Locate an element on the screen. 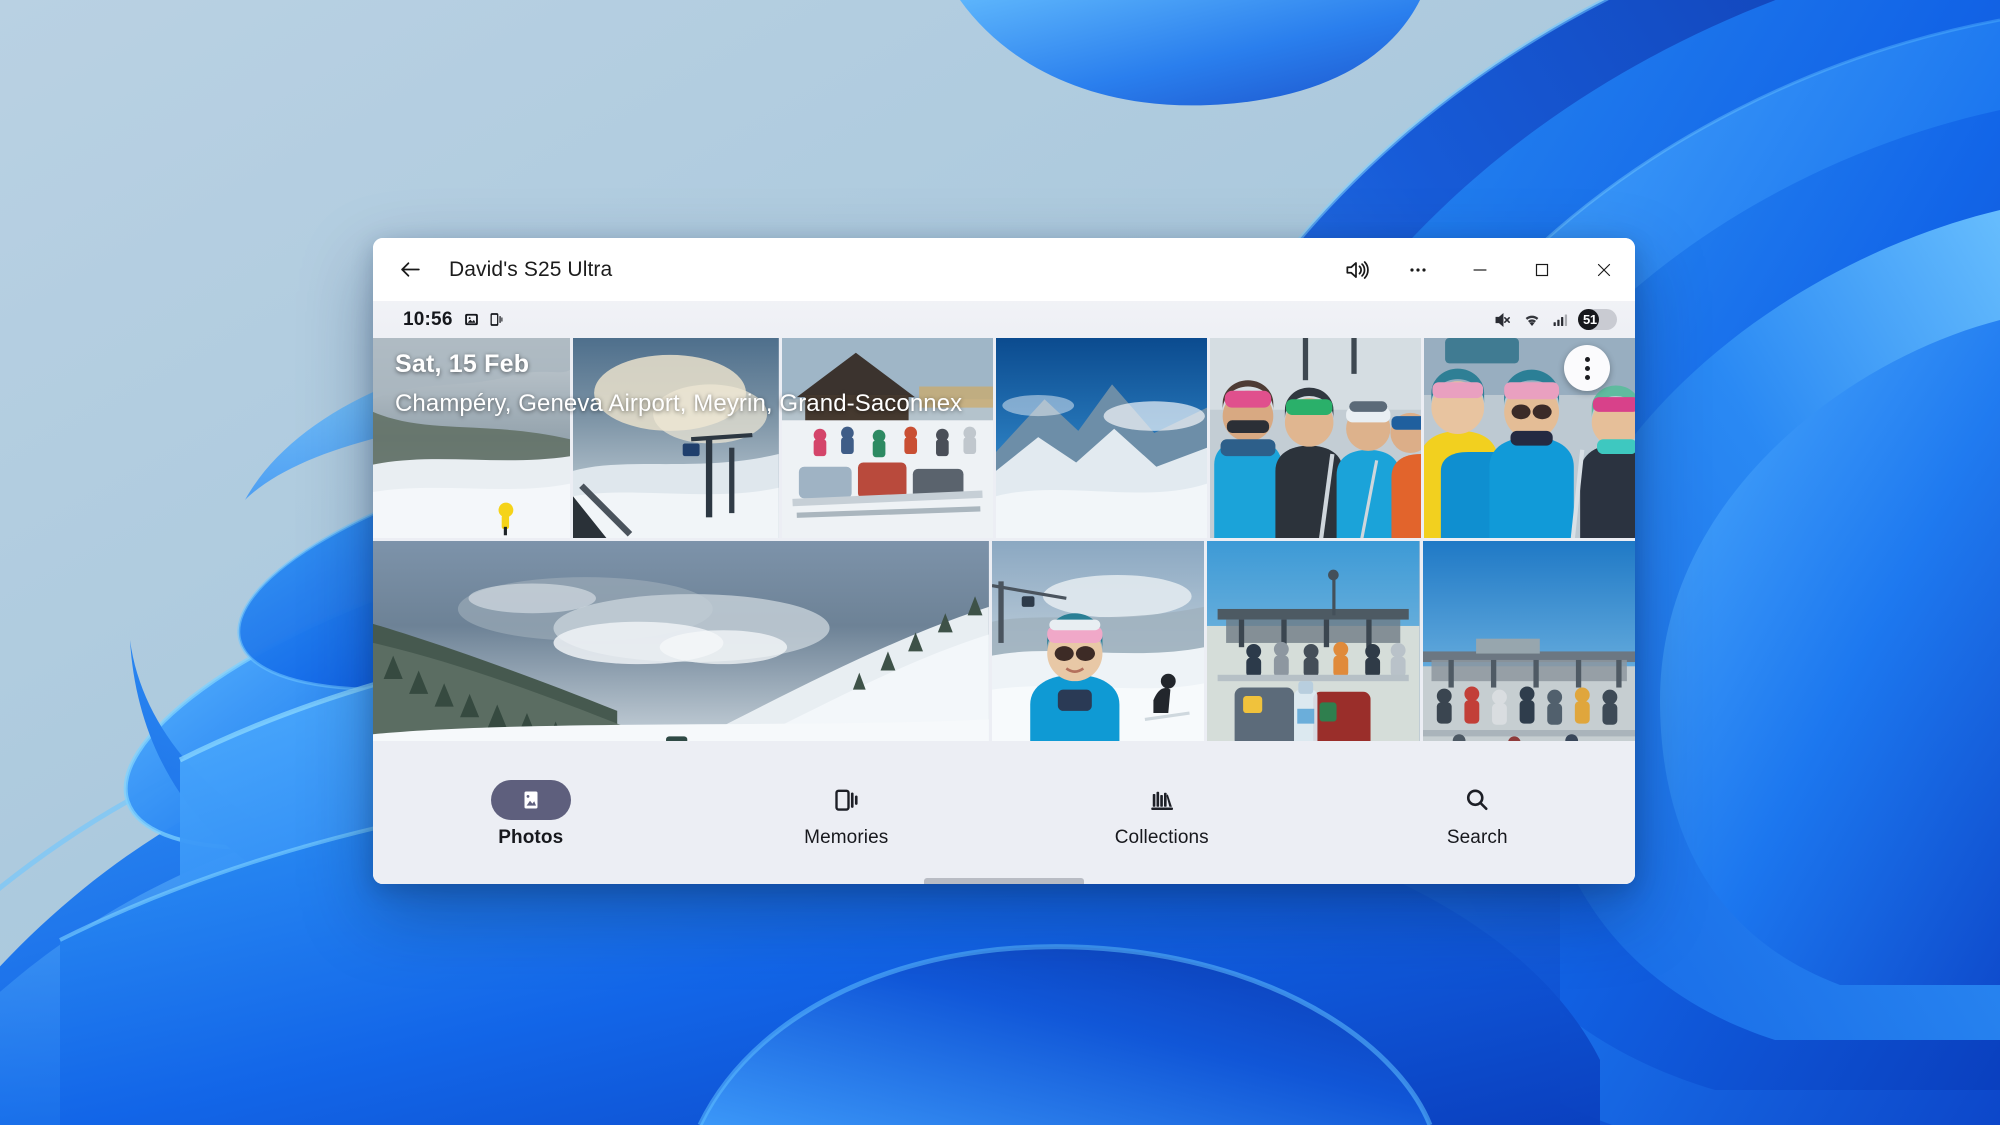  photo-sunny-terrace-crowd is located at coordinates (1528, 641).